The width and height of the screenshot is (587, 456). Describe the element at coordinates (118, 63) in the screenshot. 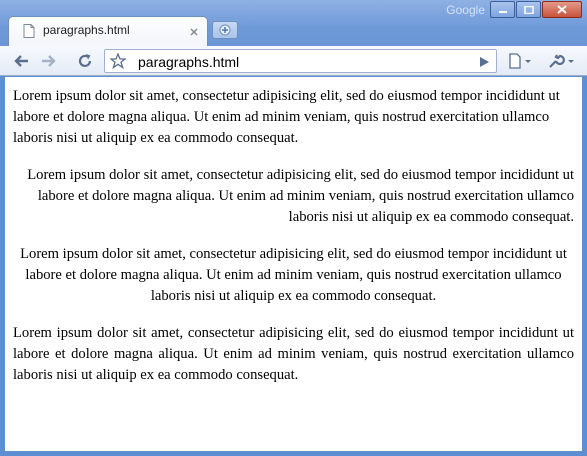

I see `star-icon` at that location.